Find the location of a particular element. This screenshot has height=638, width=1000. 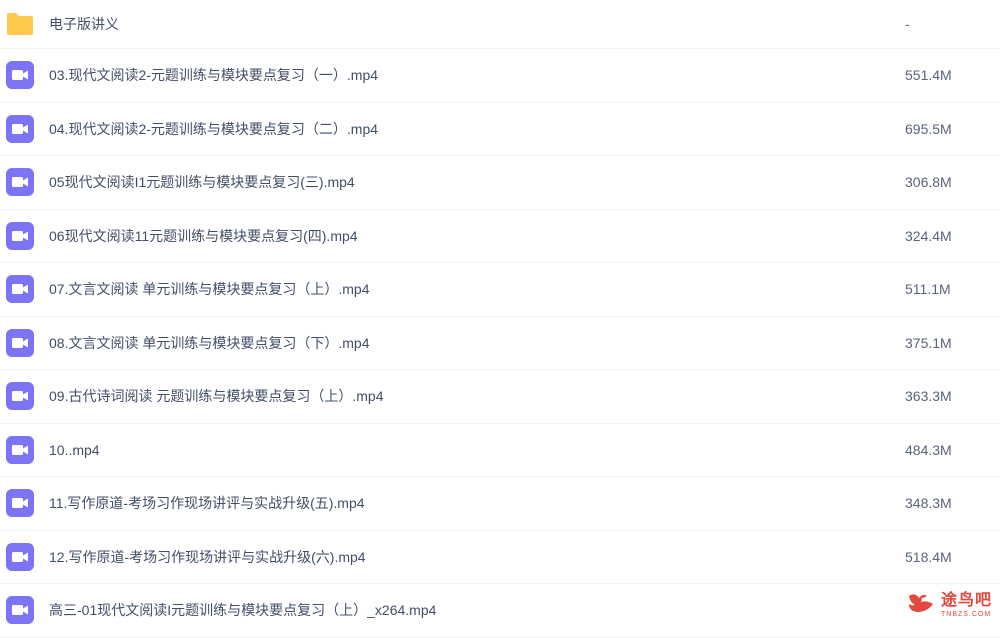

watermark-logo: 途鸟吧 TNBZS.COM is located at coordinates (948, 605).